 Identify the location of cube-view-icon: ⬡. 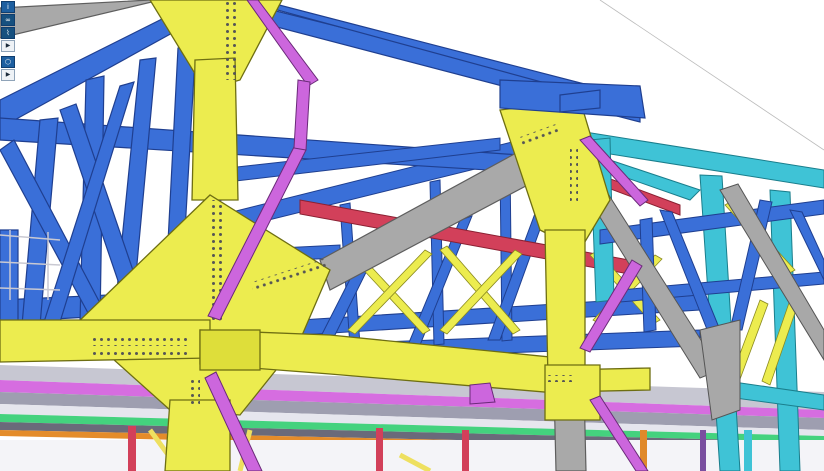
(8, 61).